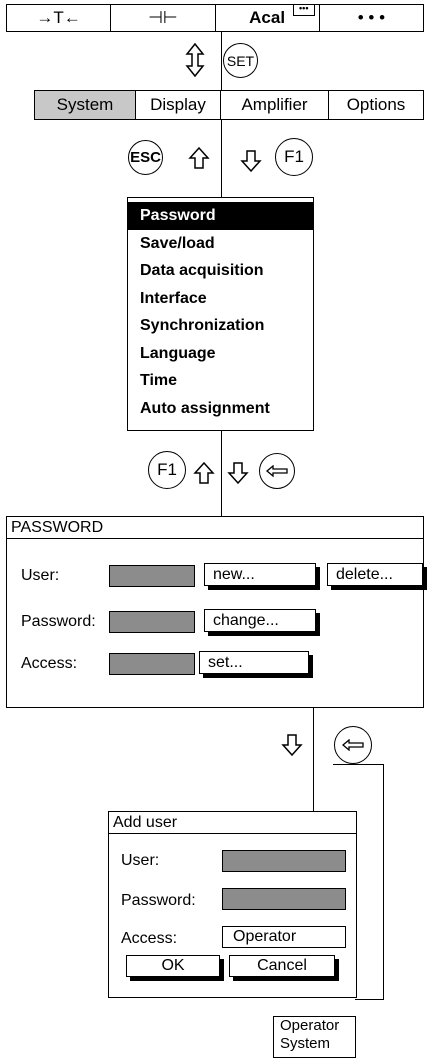 This screenshot has height=1058, width=427. What do you see at coordinates (376, 105) in the screenshot?
I see `menu-item-options: Options` at bounding box center [376, 105].